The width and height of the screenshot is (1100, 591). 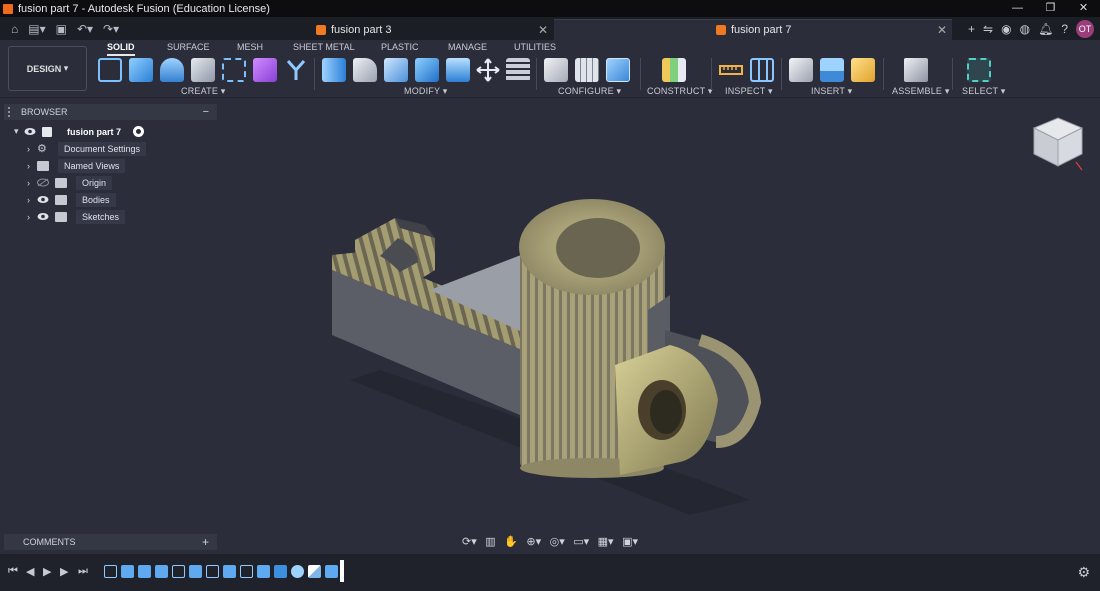 What do you see at coordinates (203, 70) in the screenshot?
I see `hole-icon` at bounding box center [203, 70].